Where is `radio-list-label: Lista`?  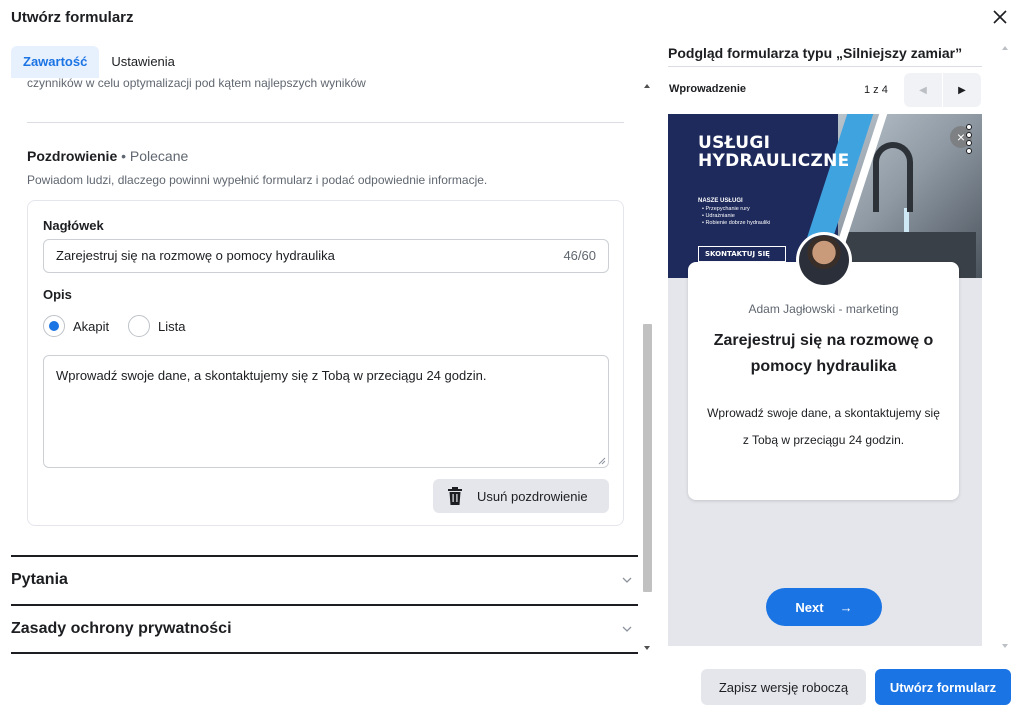 radio-list-label: Lista is located at coordinates (172, 326).